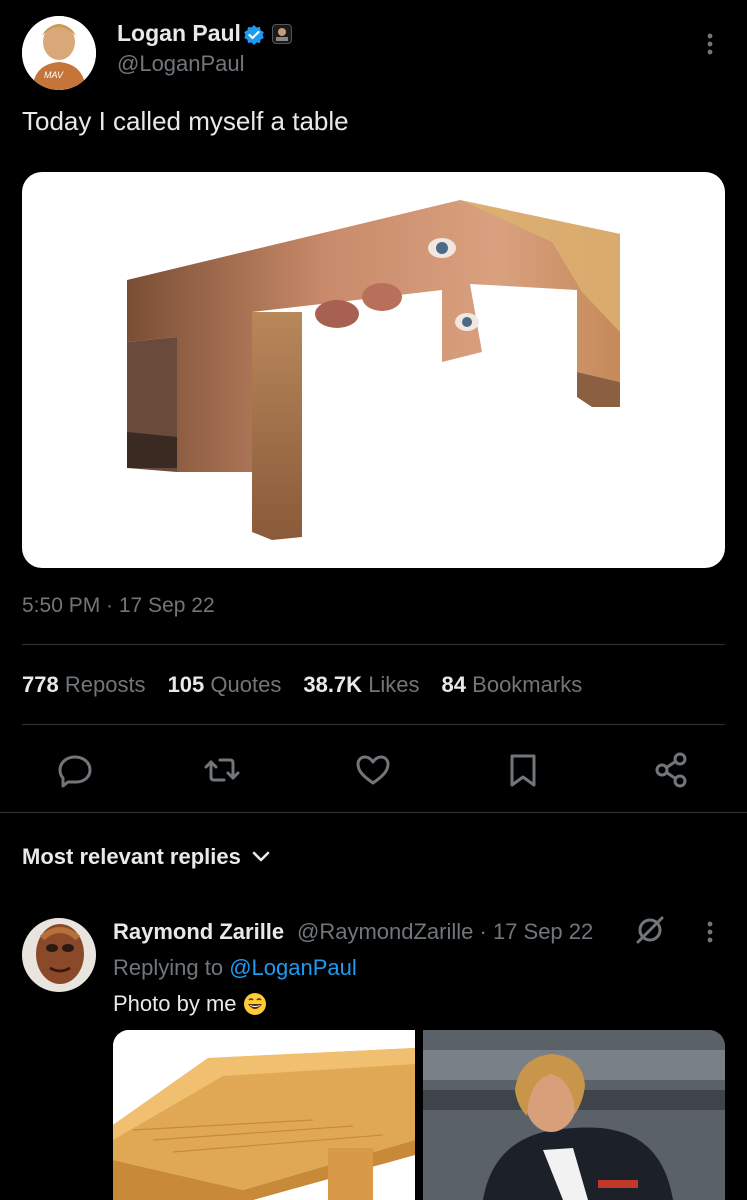  Describe the element at coordinates (445, 932) in the screenshot. I see `reply-author-meta: @RaymondZarille · 17 Sep 22` at that location.